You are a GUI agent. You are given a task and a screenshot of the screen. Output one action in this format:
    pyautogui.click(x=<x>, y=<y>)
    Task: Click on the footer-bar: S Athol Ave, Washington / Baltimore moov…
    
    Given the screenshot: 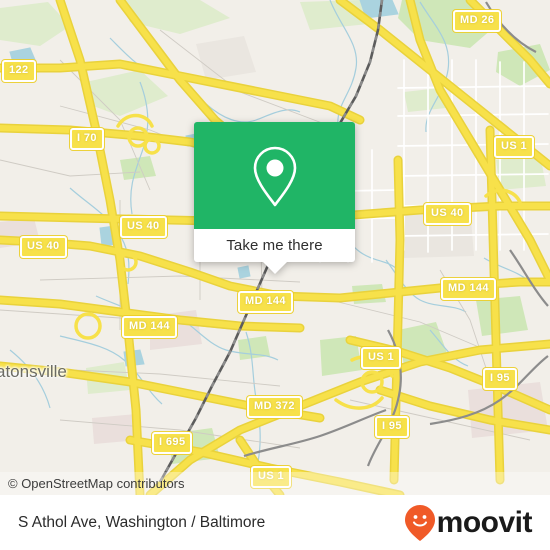 What is the action you would take?
    pyautogui.click(x=275, y=522)
    